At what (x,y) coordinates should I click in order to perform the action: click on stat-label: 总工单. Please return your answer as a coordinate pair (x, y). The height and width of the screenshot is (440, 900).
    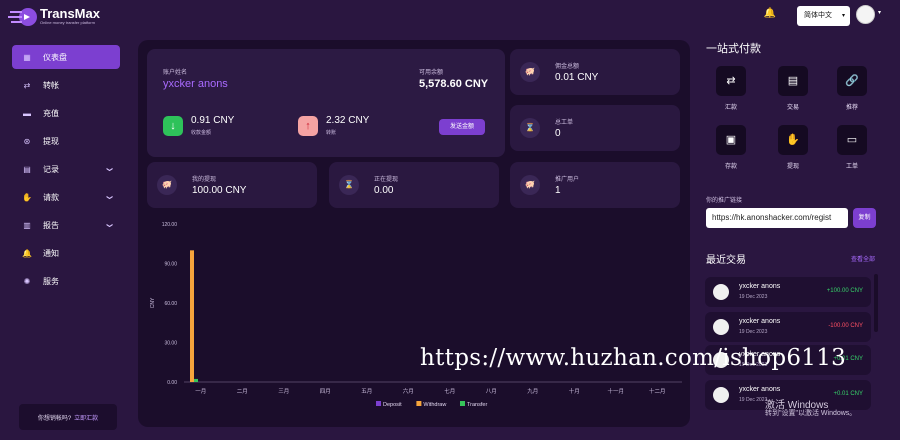
    Looking at the image, I should click on (564, 123).